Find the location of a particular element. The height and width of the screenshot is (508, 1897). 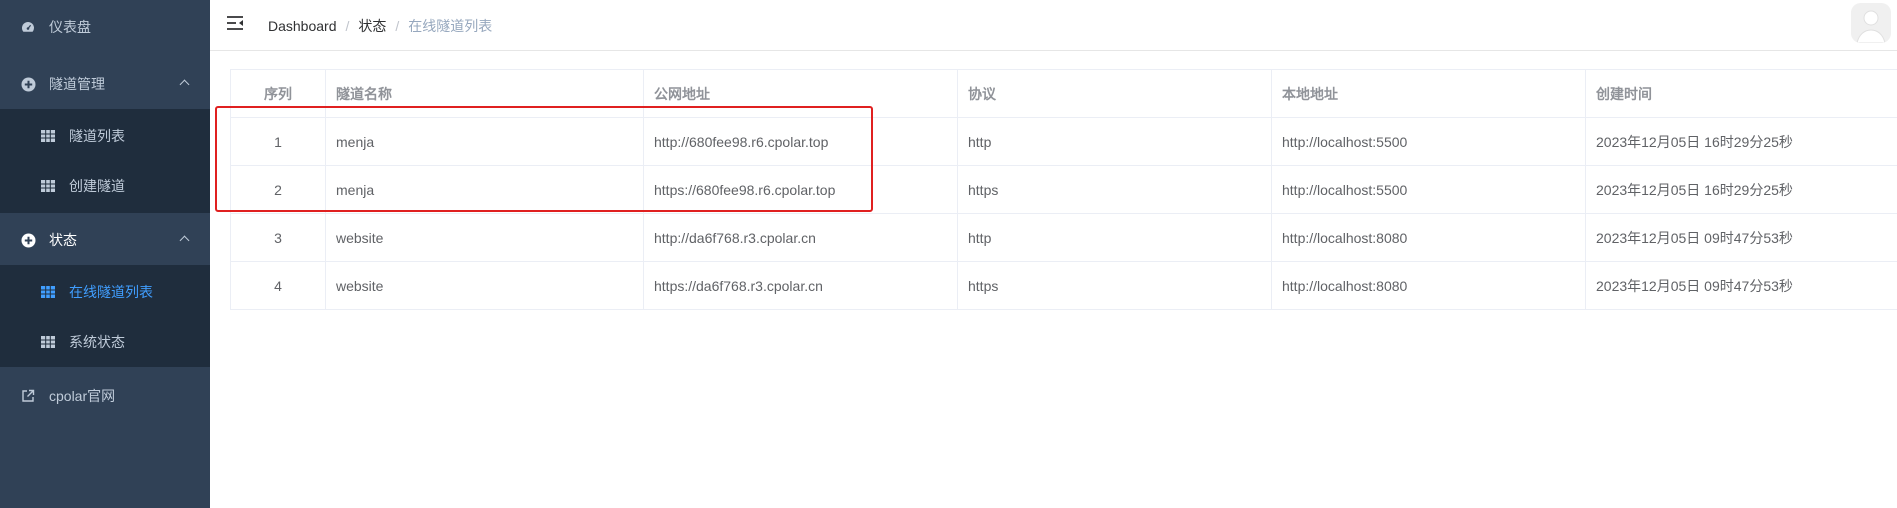

menu-item-tunnel-management: 隧道管理 is located at coordinates (105, 84).